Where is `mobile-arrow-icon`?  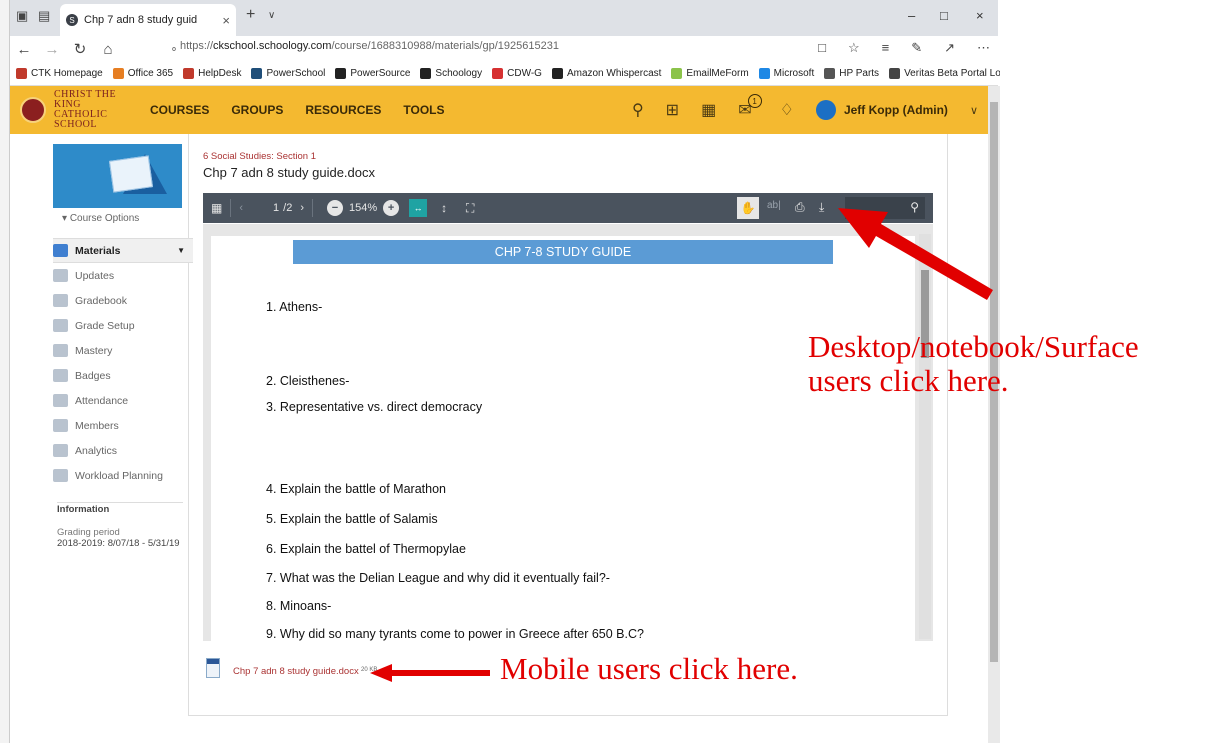
mobile-arrow-icon is located at coordinates (430, 673).